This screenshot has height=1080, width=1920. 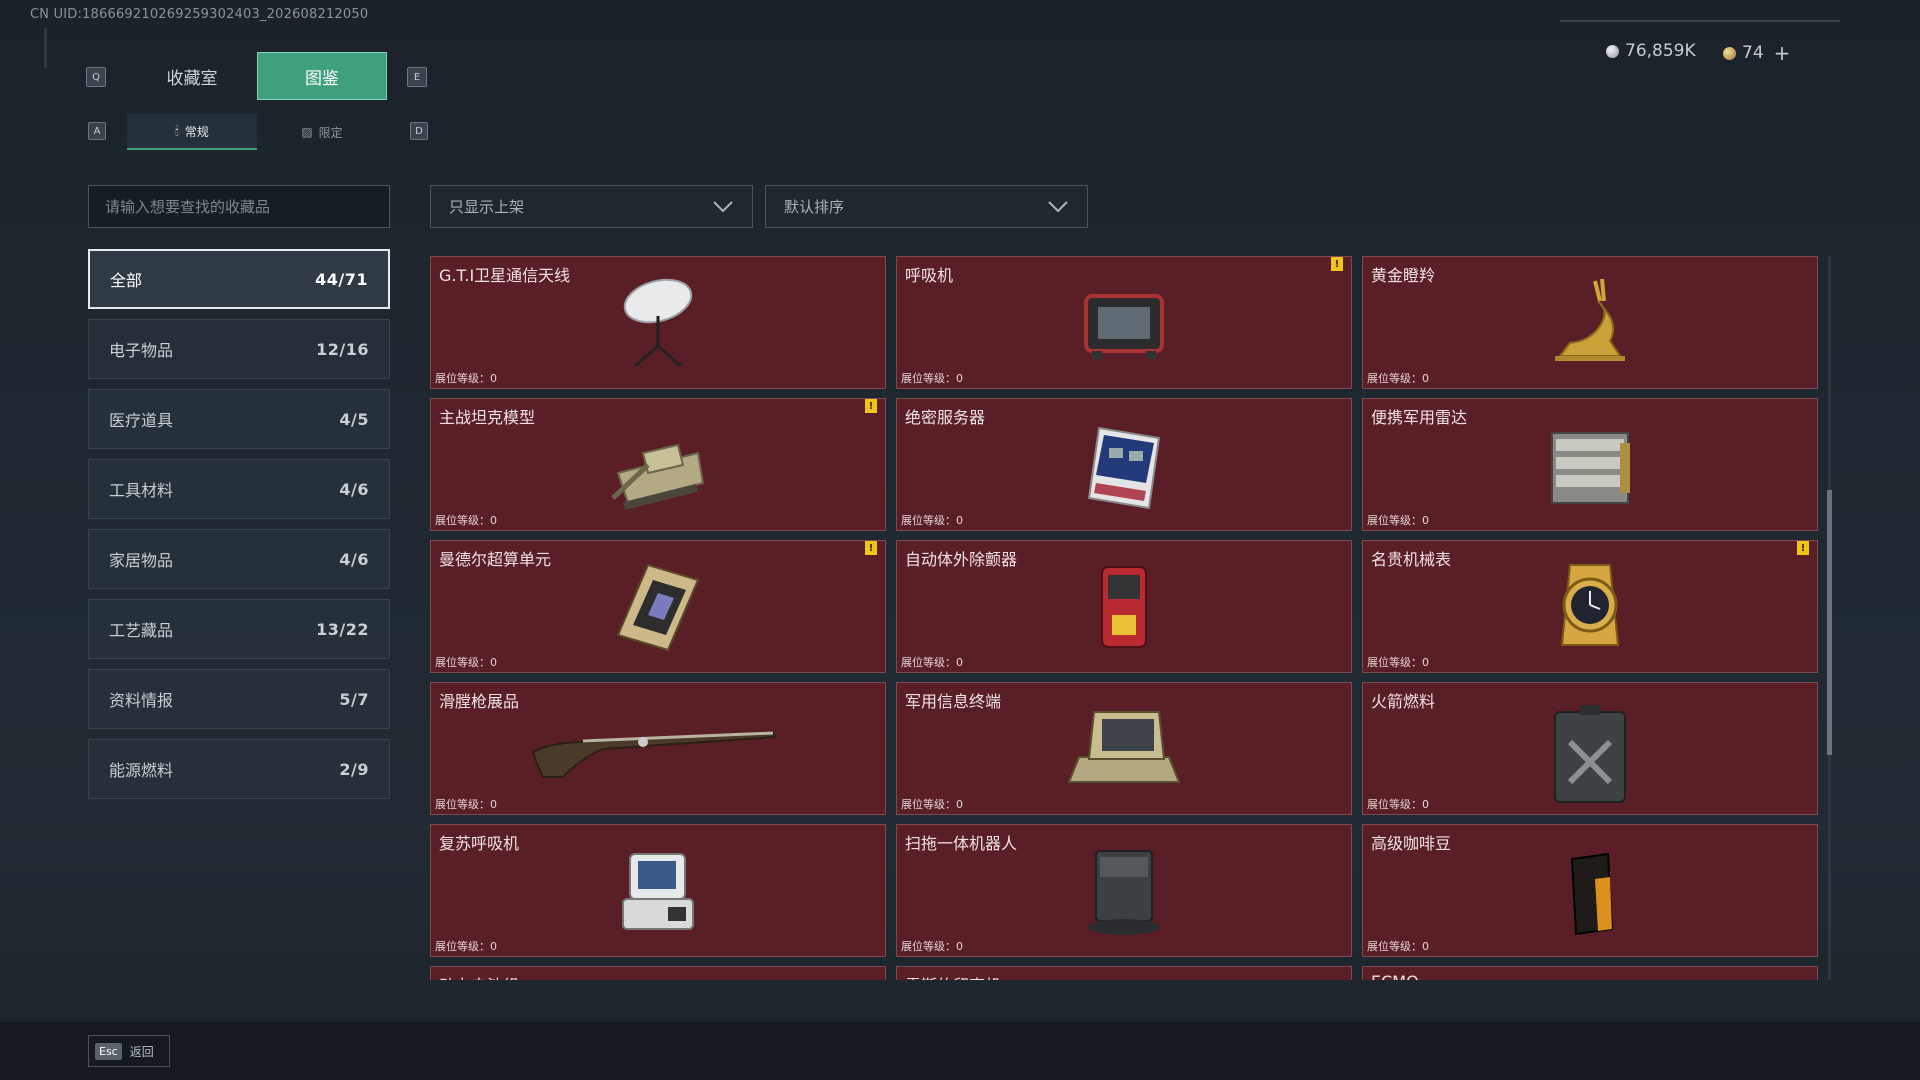 What do you see at coordinates (1612, 51) in the screenshot?
I see `silver-coin-icon` at bounding box center [1612, 51].